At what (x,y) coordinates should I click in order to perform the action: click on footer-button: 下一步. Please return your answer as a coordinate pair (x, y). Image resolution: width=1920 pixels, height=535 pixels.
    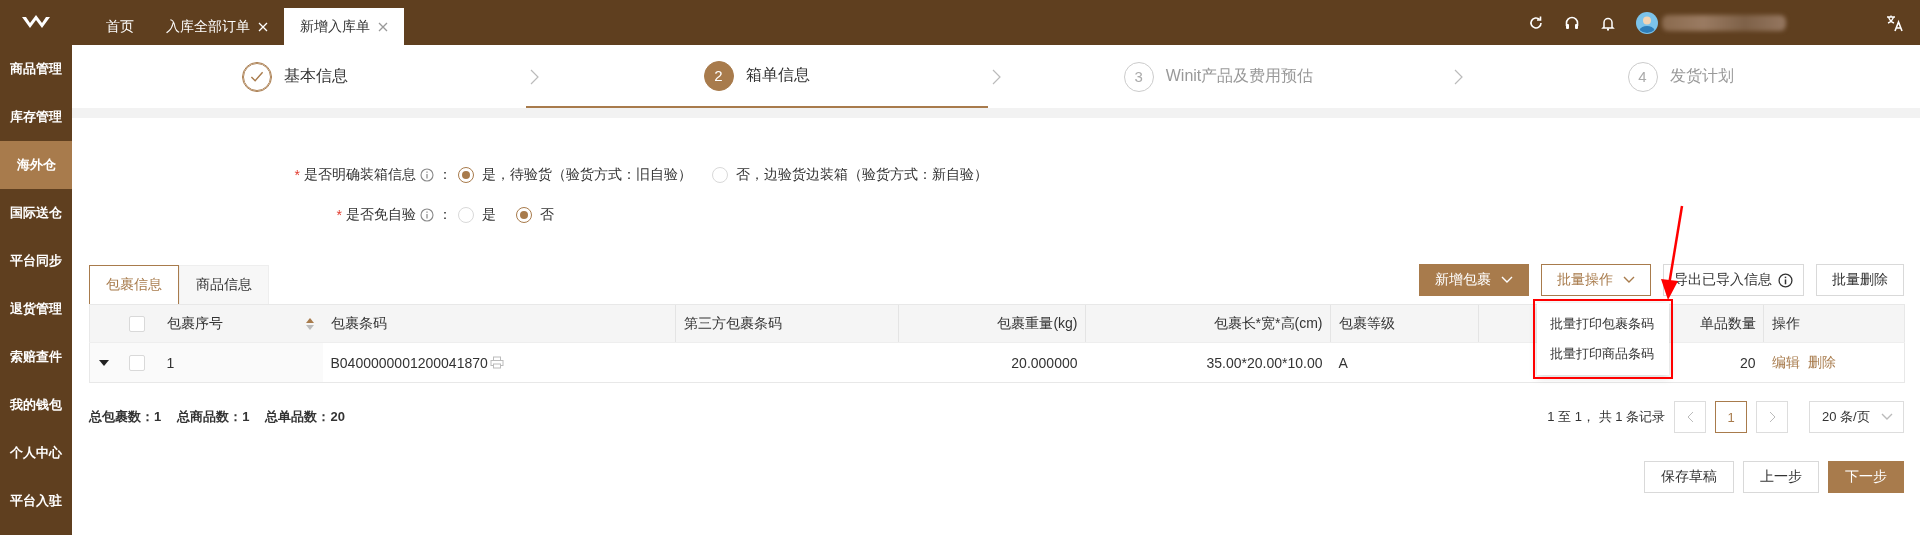
    Looking at the image, I should click on (1866, 477).